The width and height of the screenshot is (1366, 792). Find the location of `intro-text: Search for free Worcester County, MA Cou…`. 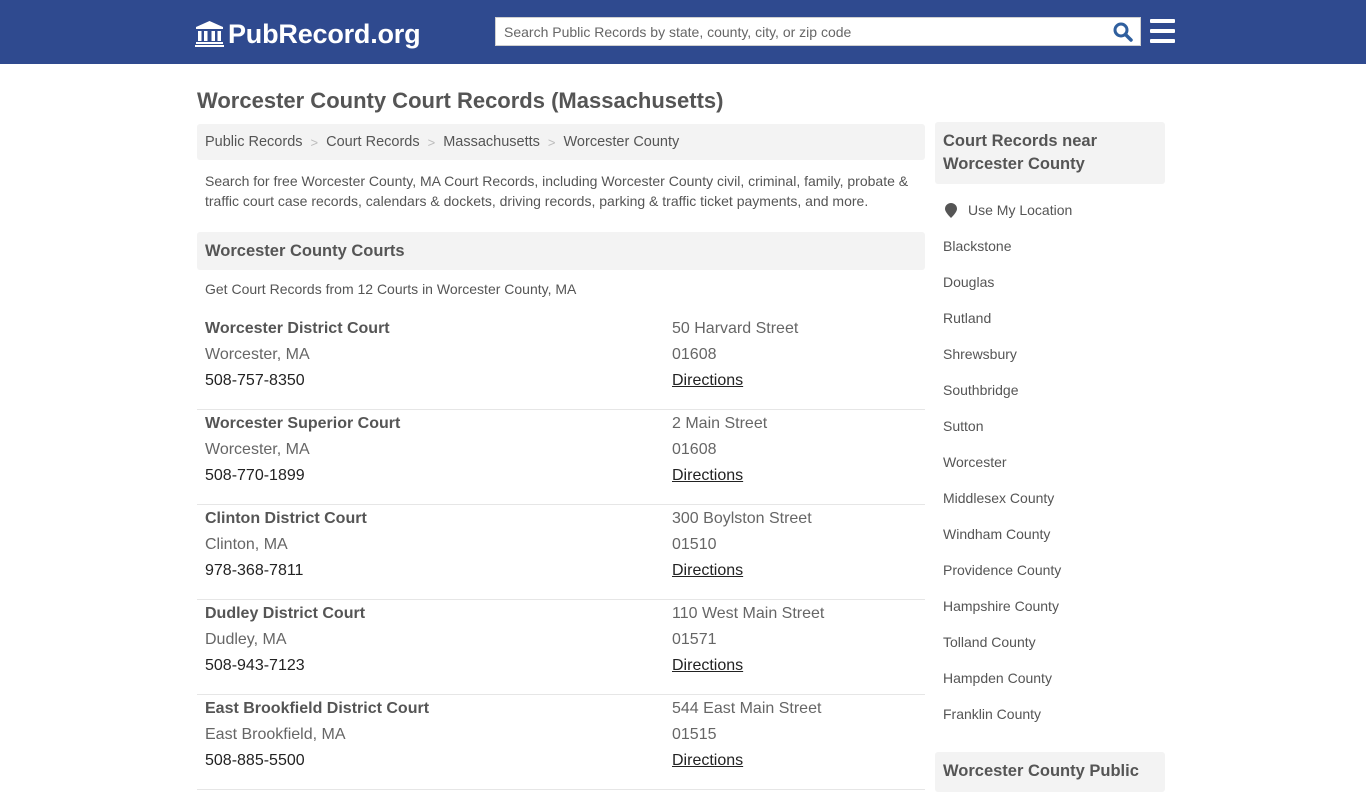

intro-text: Search for free Worcester County, MA Cou… is located at coordinates (557, 191).